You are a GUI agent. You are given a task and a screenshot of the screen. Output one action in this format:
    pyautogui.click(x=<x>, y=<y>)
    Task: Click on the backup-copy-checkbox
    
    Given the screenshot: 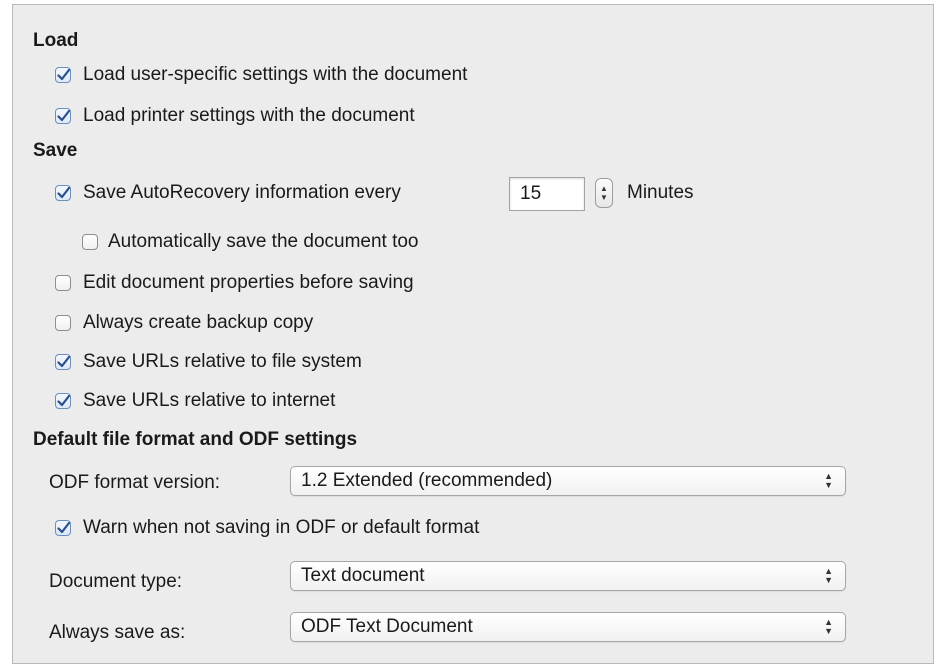 What is the action you would take?
    pyautogui.click(x=63, y=323)
    